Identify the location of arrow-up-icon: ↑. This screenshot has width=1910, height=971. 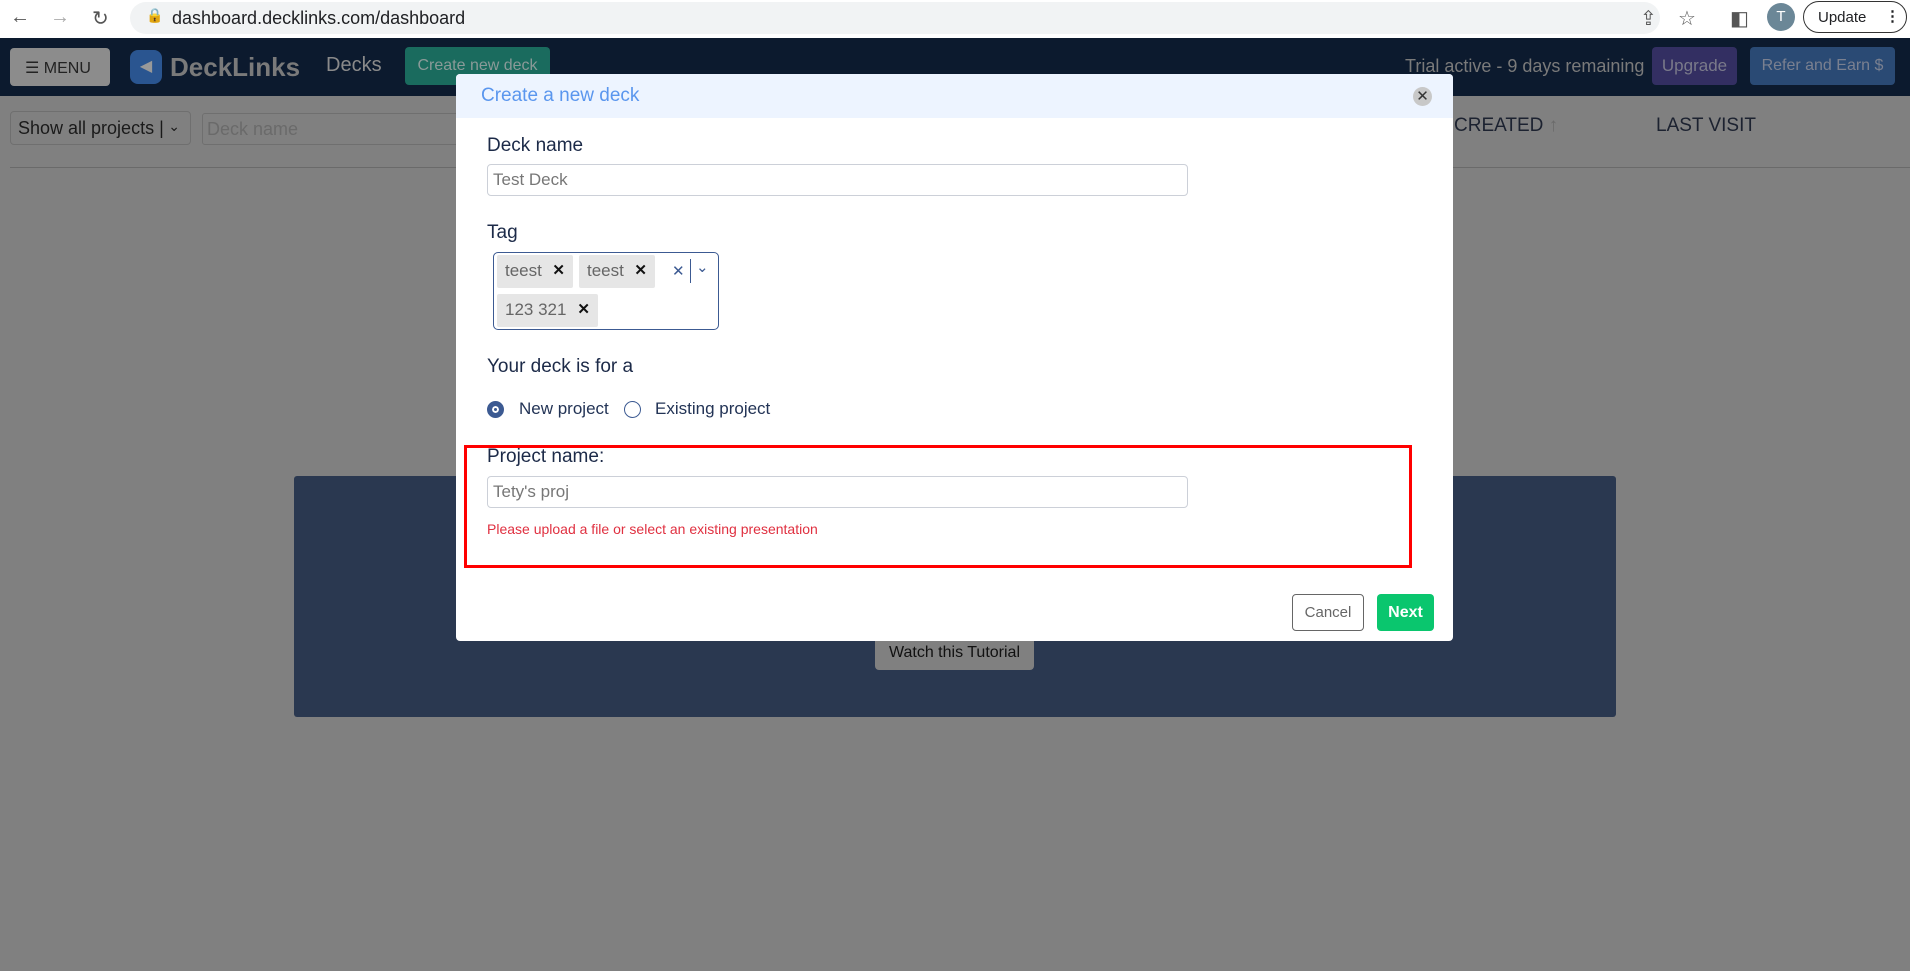
(1553, 125).